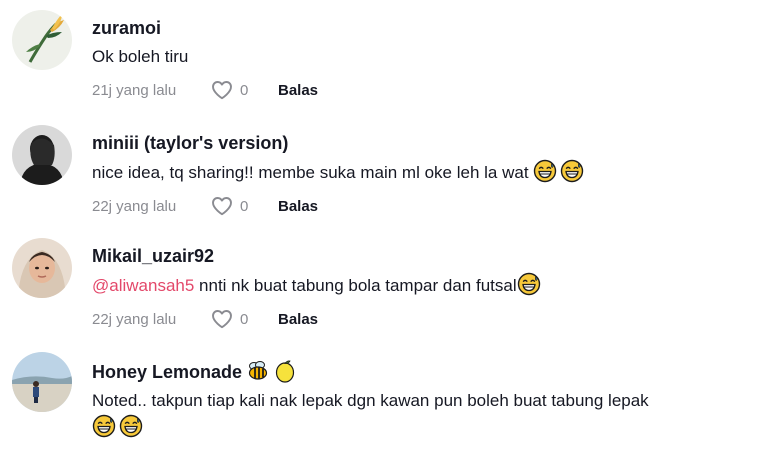 The width and height of the screenshot is (757, 449). What do you see at coordinates (134, 90) in the screenshot?
I see `timestamp: 21j yang lalu` at bounding box center [134, 90].